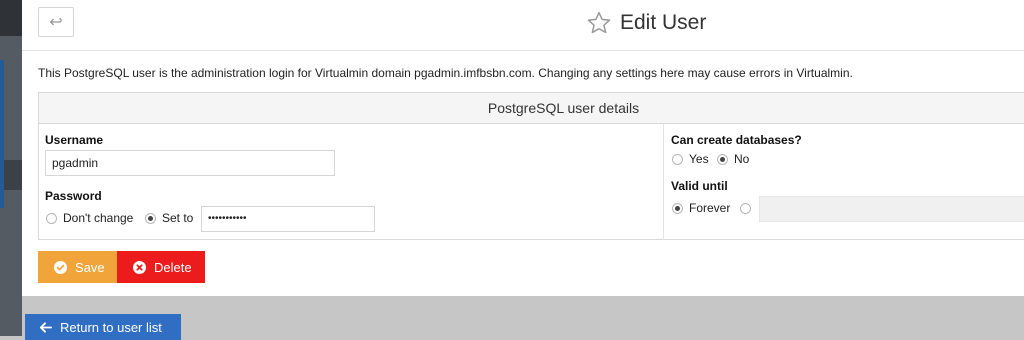 Image resolution: width=1024 pixels, height=340 pixels. I want to click on valid-until-forever-radio, so click(677, 208).